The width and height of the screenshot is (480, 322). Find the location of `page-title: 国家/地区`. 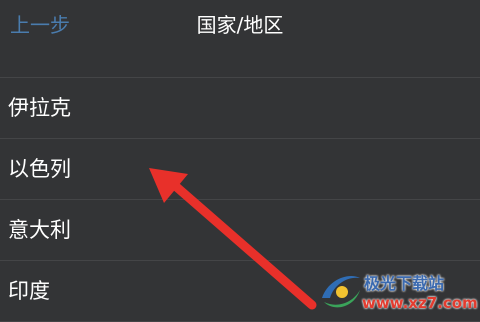

page-title: 国家/地区 is located at coordinates (240, 25).